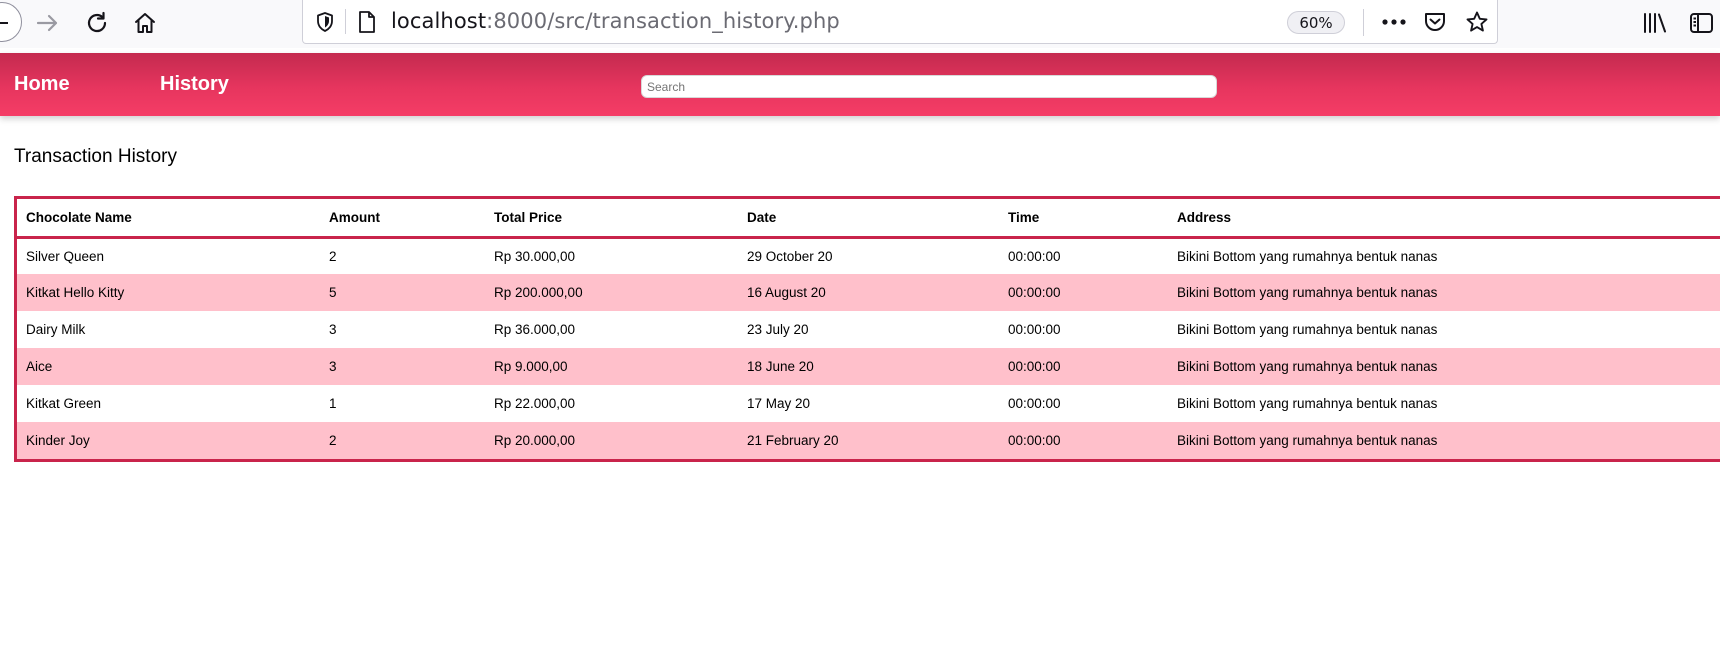  What do you see at coordinates (11, 22) in the screenshot?
I see `back-button` at bounding box center [11, 22].